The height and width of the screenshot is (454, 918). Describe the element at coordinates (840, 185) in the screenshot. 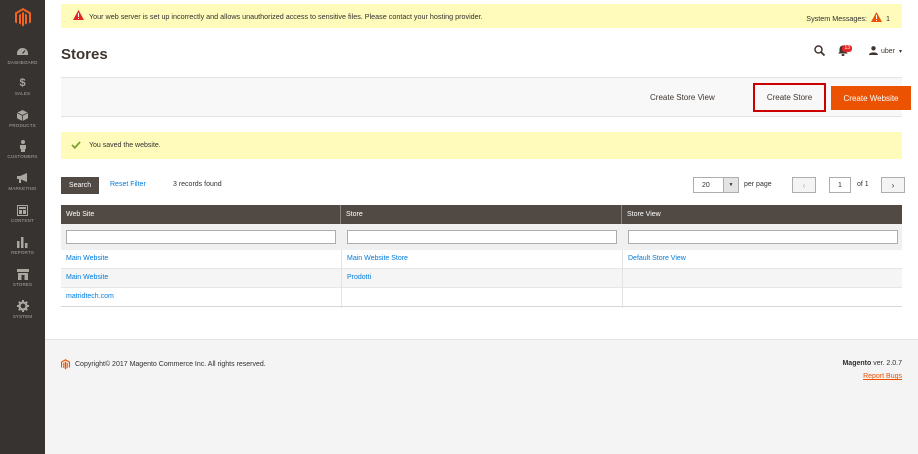

I see `page-number-input: 1` at that location.